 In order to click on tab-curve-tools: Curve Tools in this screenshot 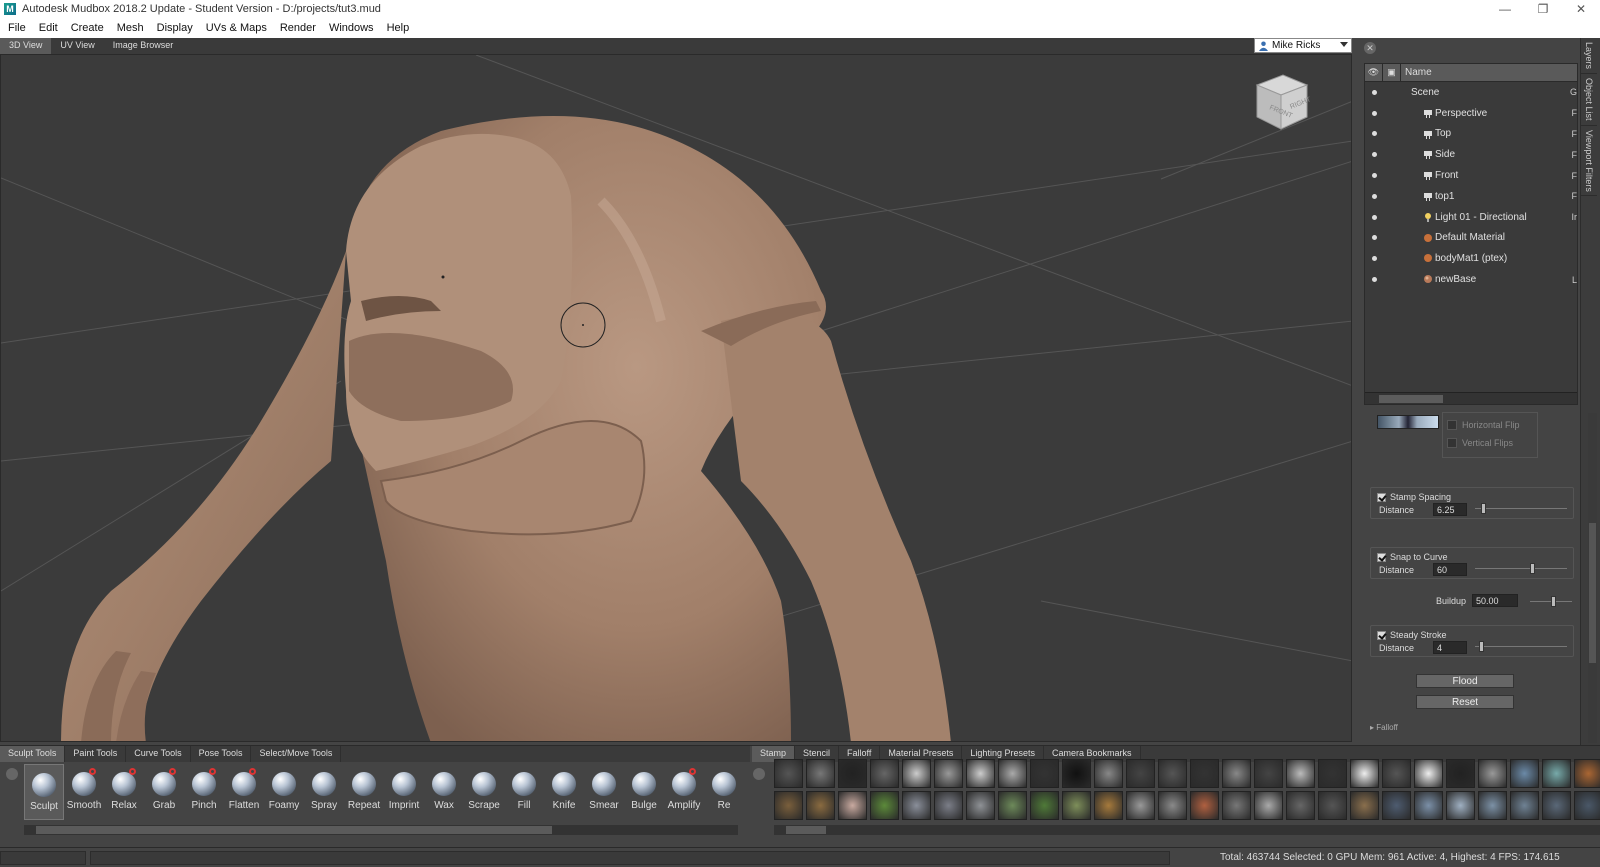, I will do `click(158, 754)`.